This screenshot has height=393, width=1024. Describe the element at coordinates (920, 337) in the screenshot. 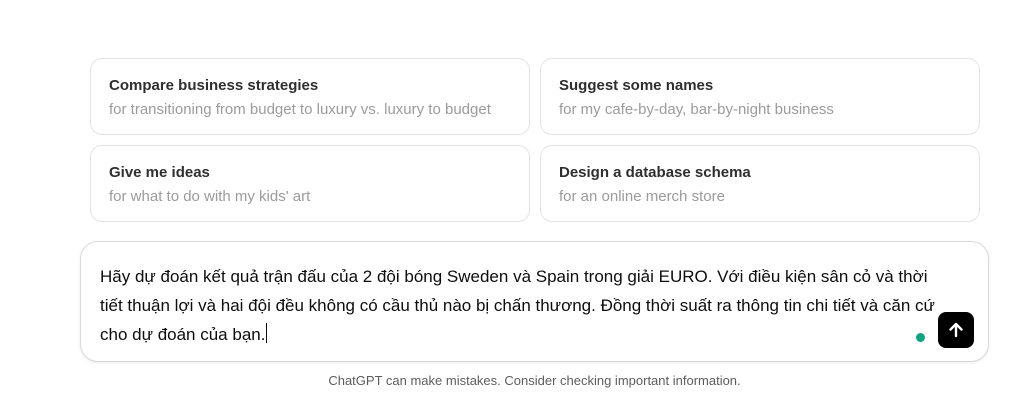

I see `status-dot-icon` at that location.